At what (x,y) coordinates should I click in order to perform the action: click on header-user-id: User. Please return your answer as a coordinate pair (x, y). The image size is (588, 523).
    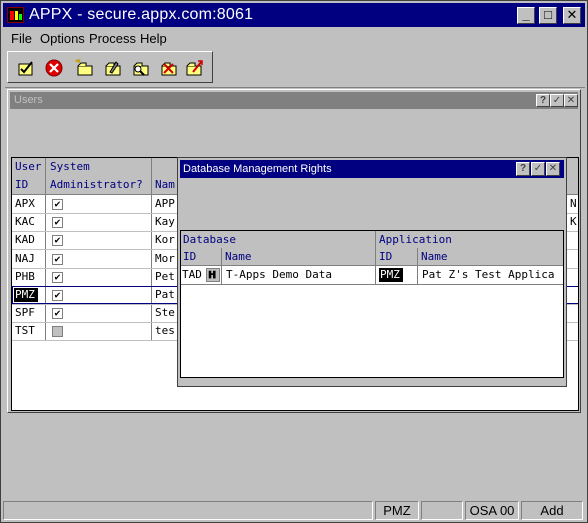
    Looking at the image, I should click on (28, 166).